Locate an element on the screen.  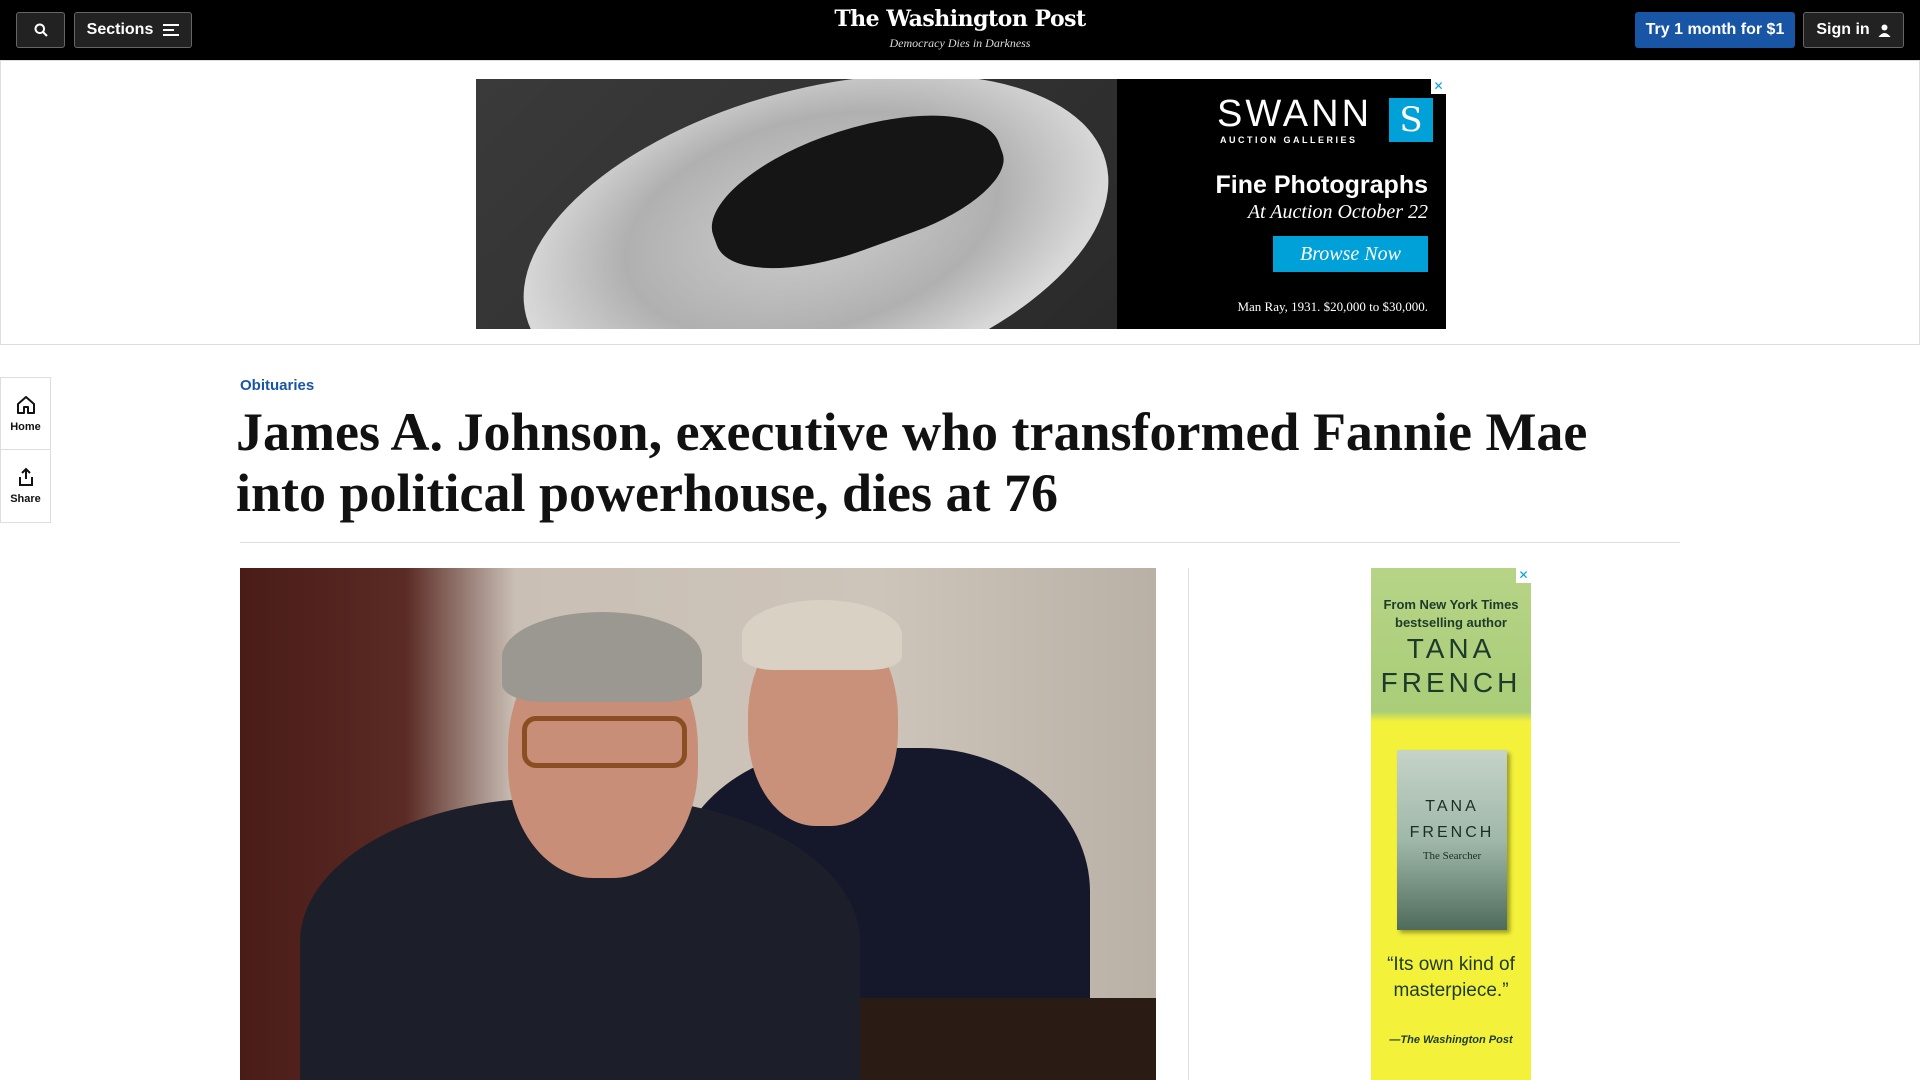
left-action-rail: Home Share is located at coordinates (25, 450).